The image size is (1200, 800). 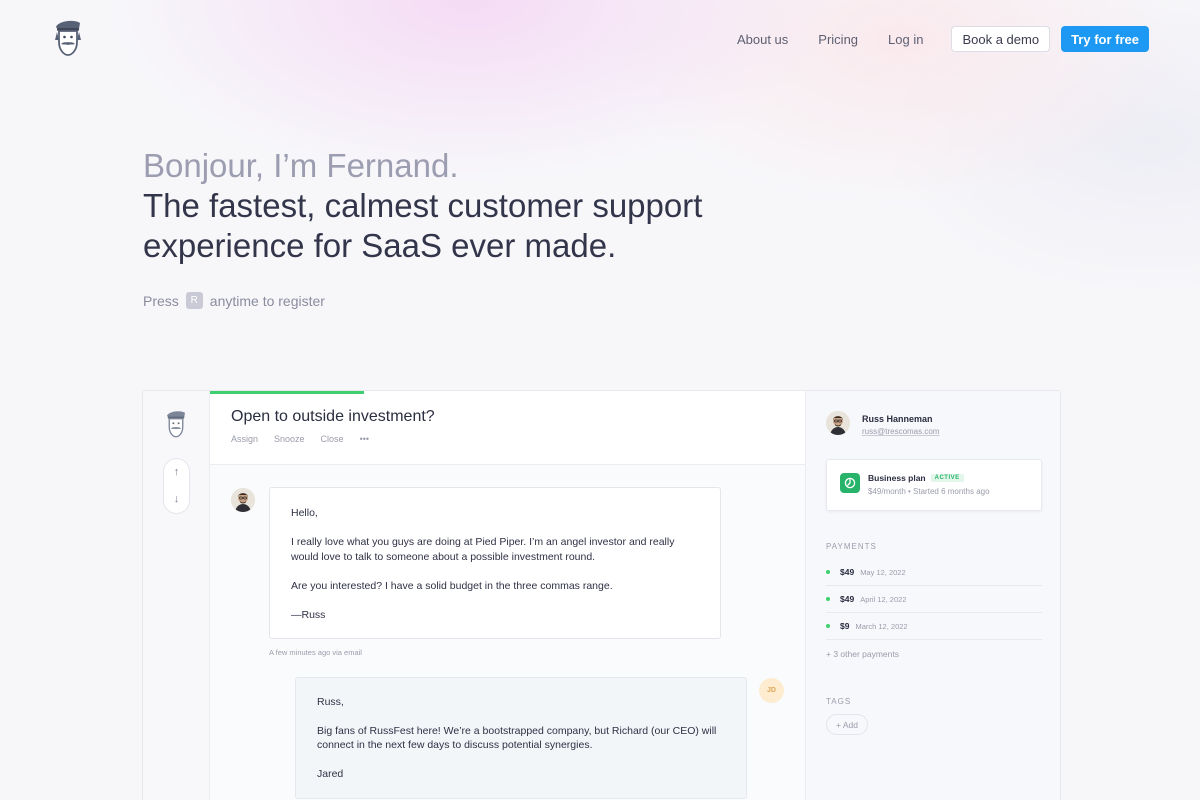 What do you see at coordinates (762, 39) in the screenshot?
I see `nav-about-link: About us` at bounding box center [762, 39].